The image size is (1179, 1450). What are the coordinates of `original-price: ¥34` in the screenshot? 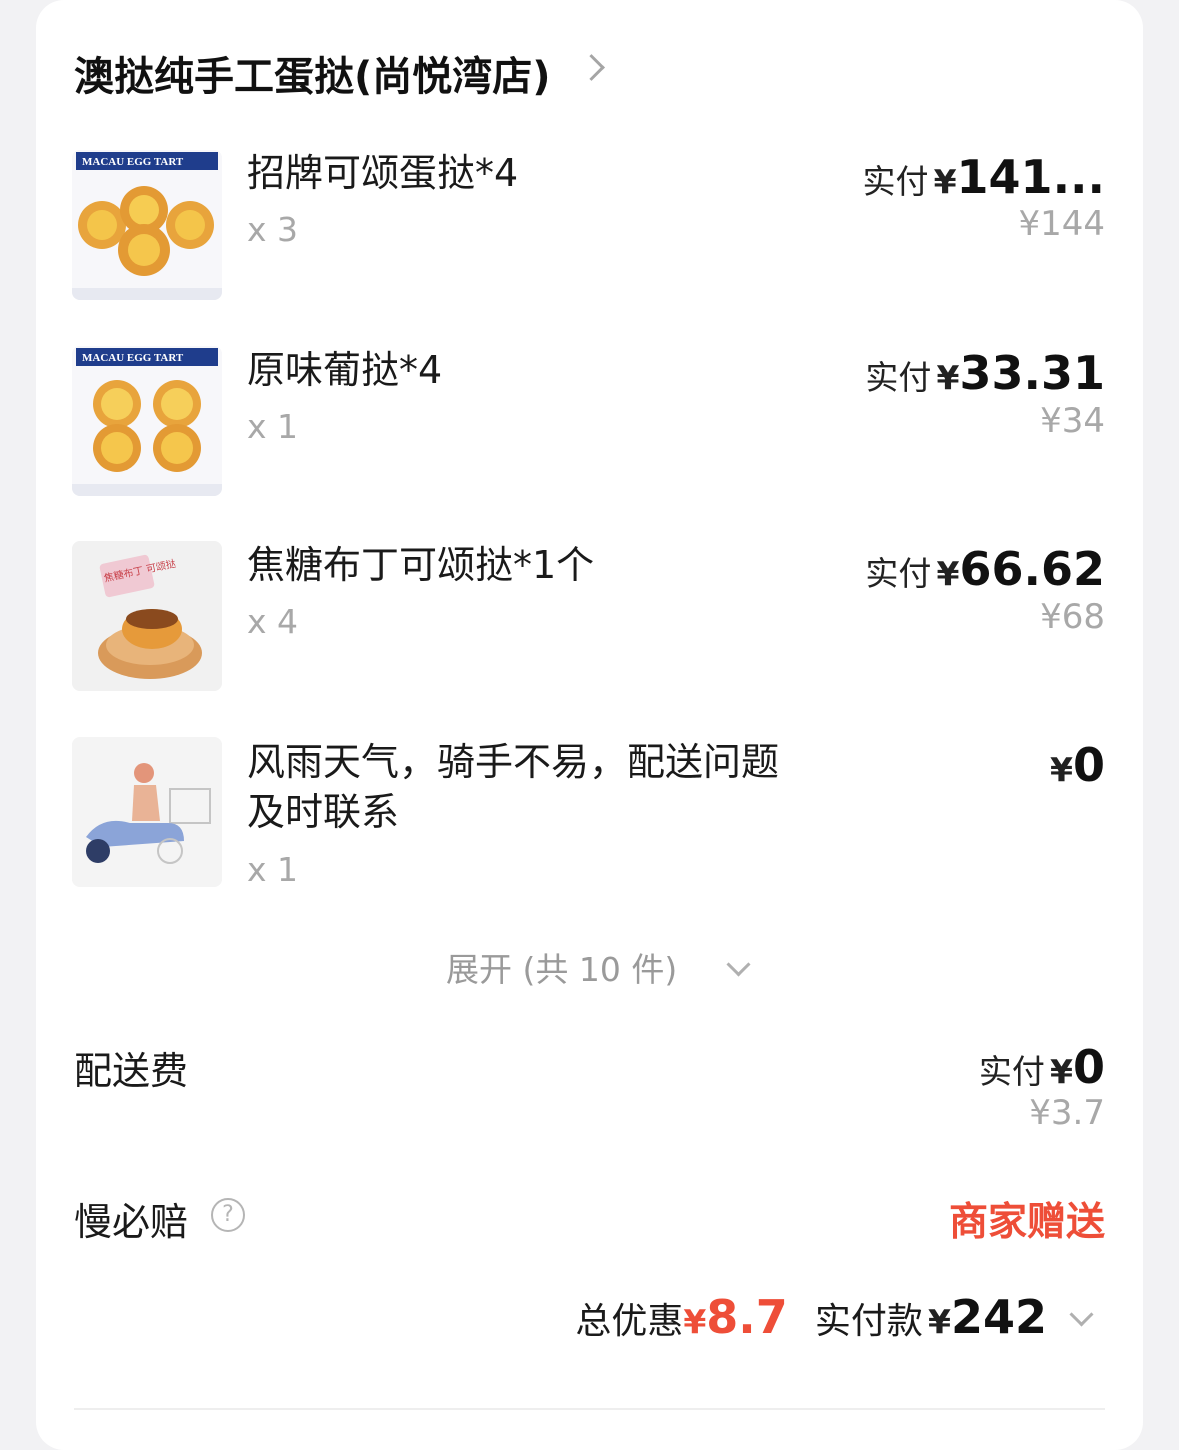 It's located at (1072, 421).